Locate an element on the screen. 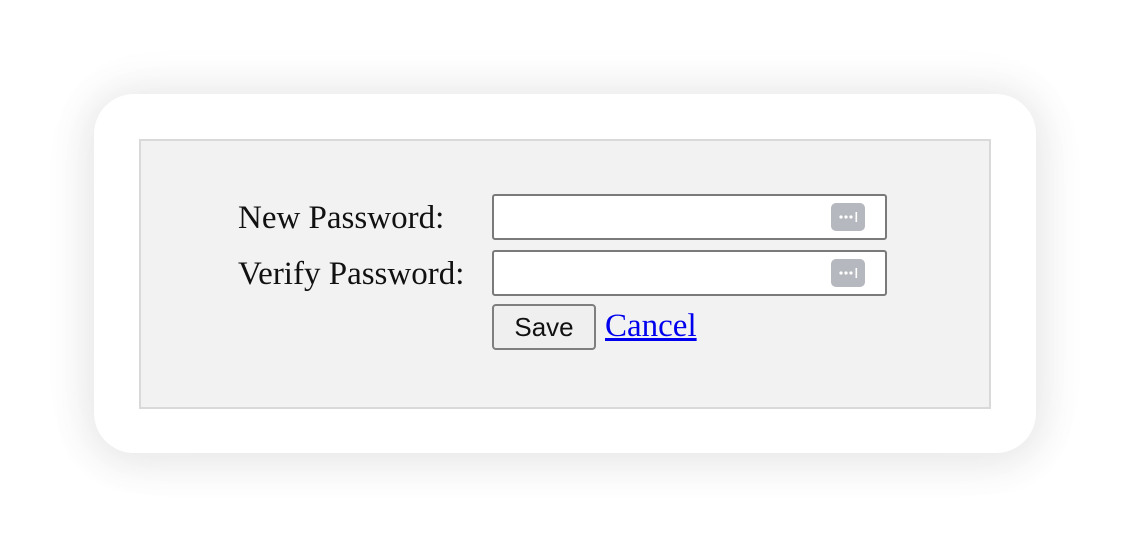 The image size is (1131, 548). verify-password-label: Verify Password: is located at coordinates (351, 274).